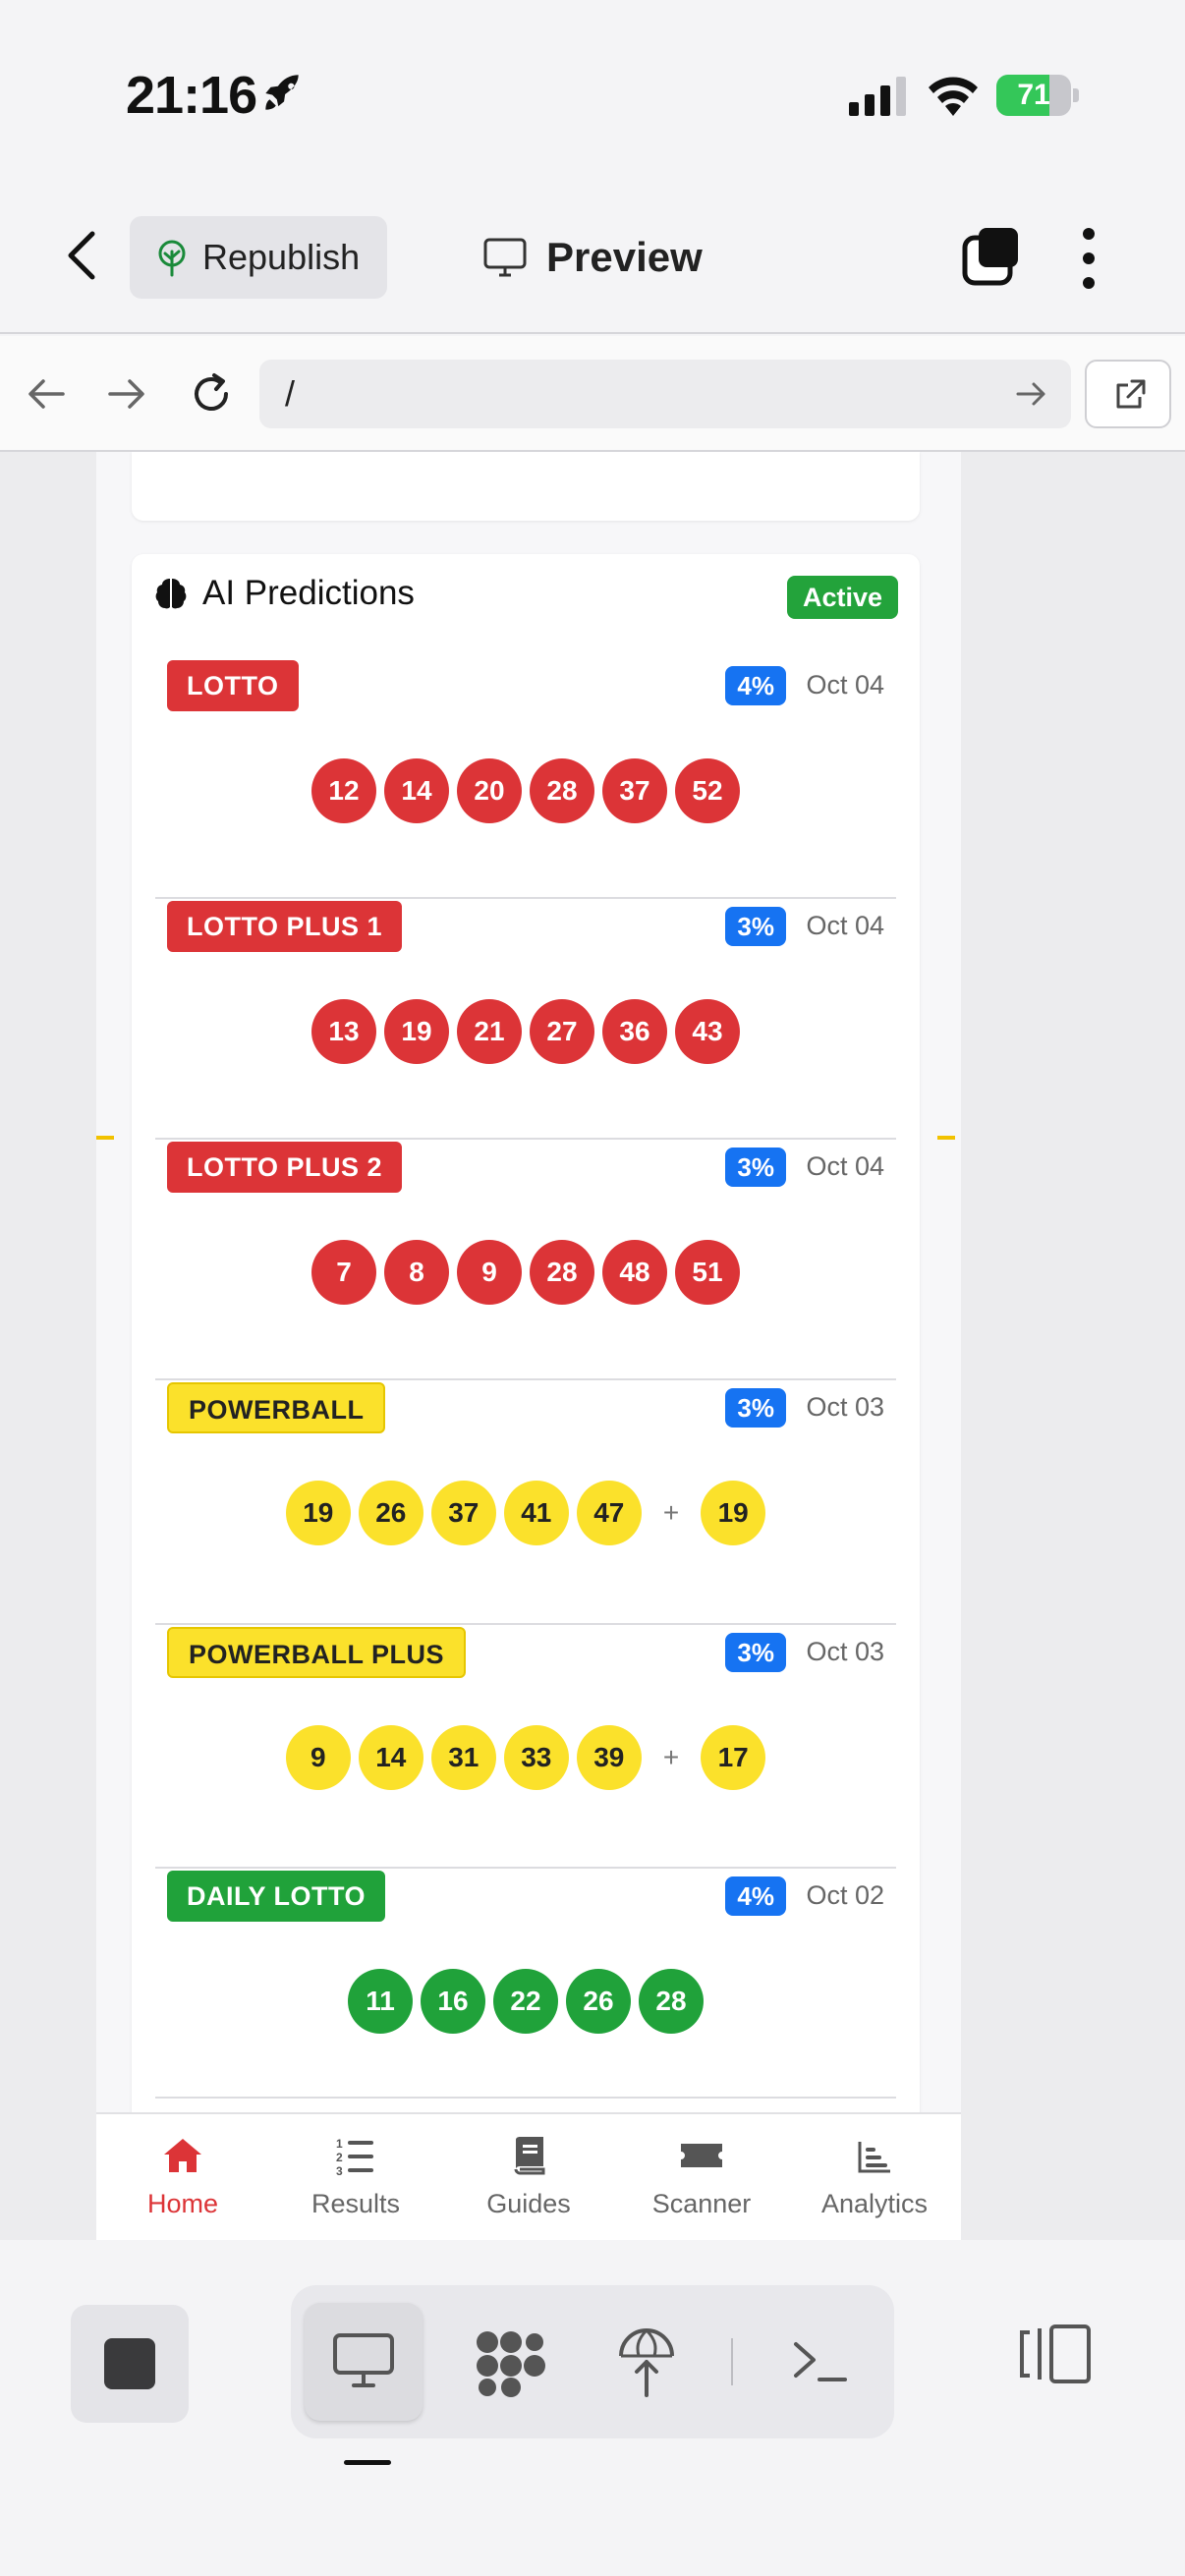 Image resolution: width=1185 pixels, height=2576 pixels. I want to click on back-chevron-icon, so click(84, 255).